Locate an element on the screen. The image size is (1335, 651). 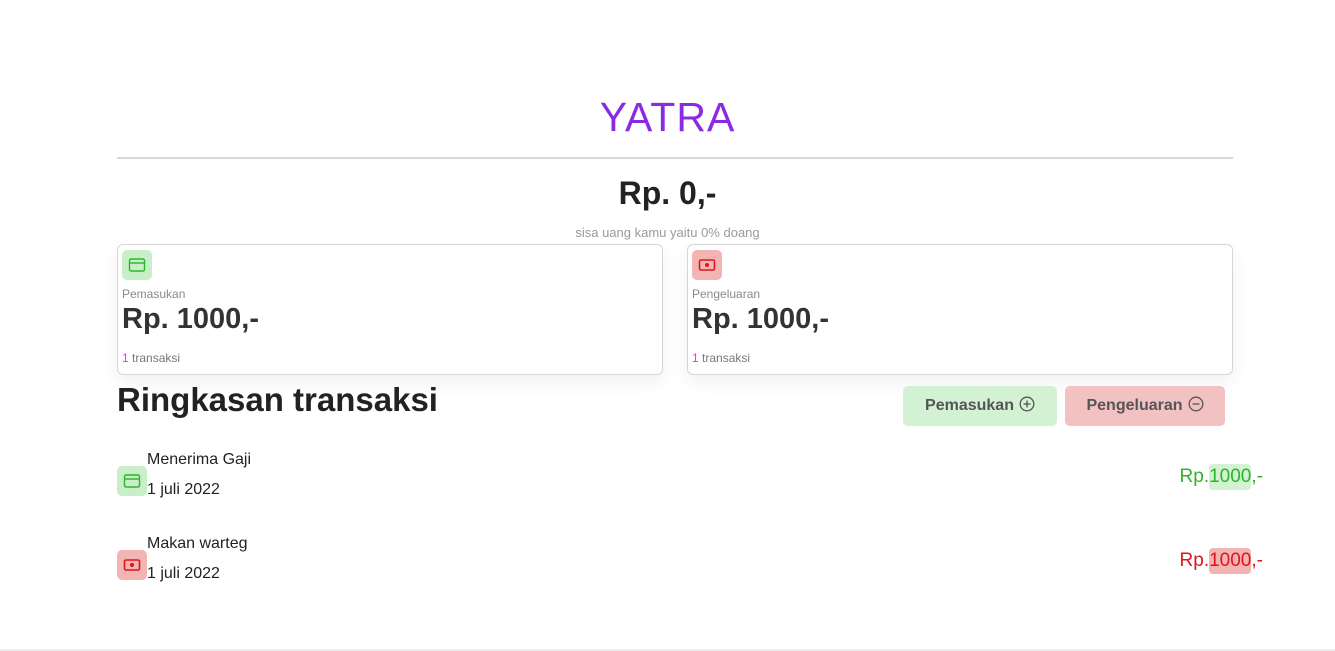
add-expense-button-label: Pengeluaran is located at coordinates (1134, 405).